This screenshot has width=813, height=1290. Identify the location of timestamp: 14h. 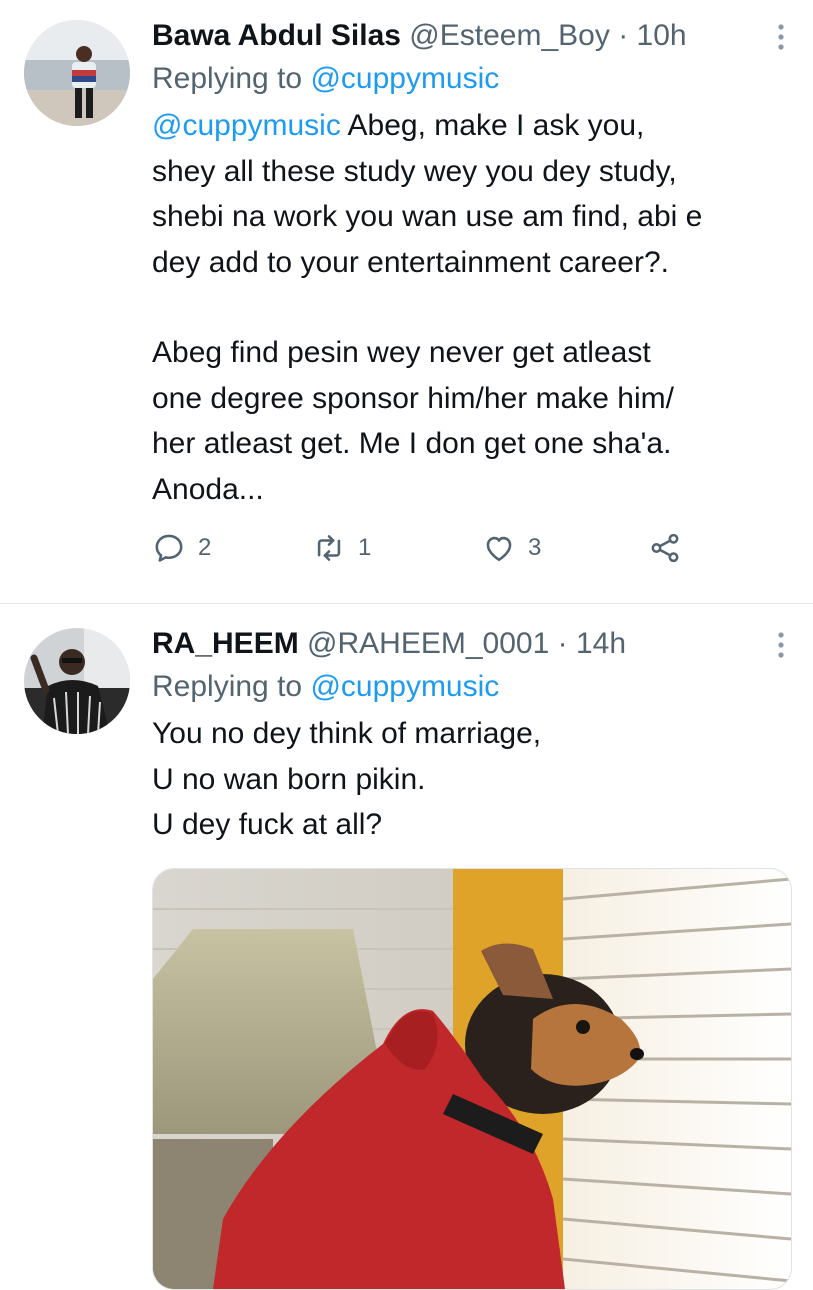
(601, 643).